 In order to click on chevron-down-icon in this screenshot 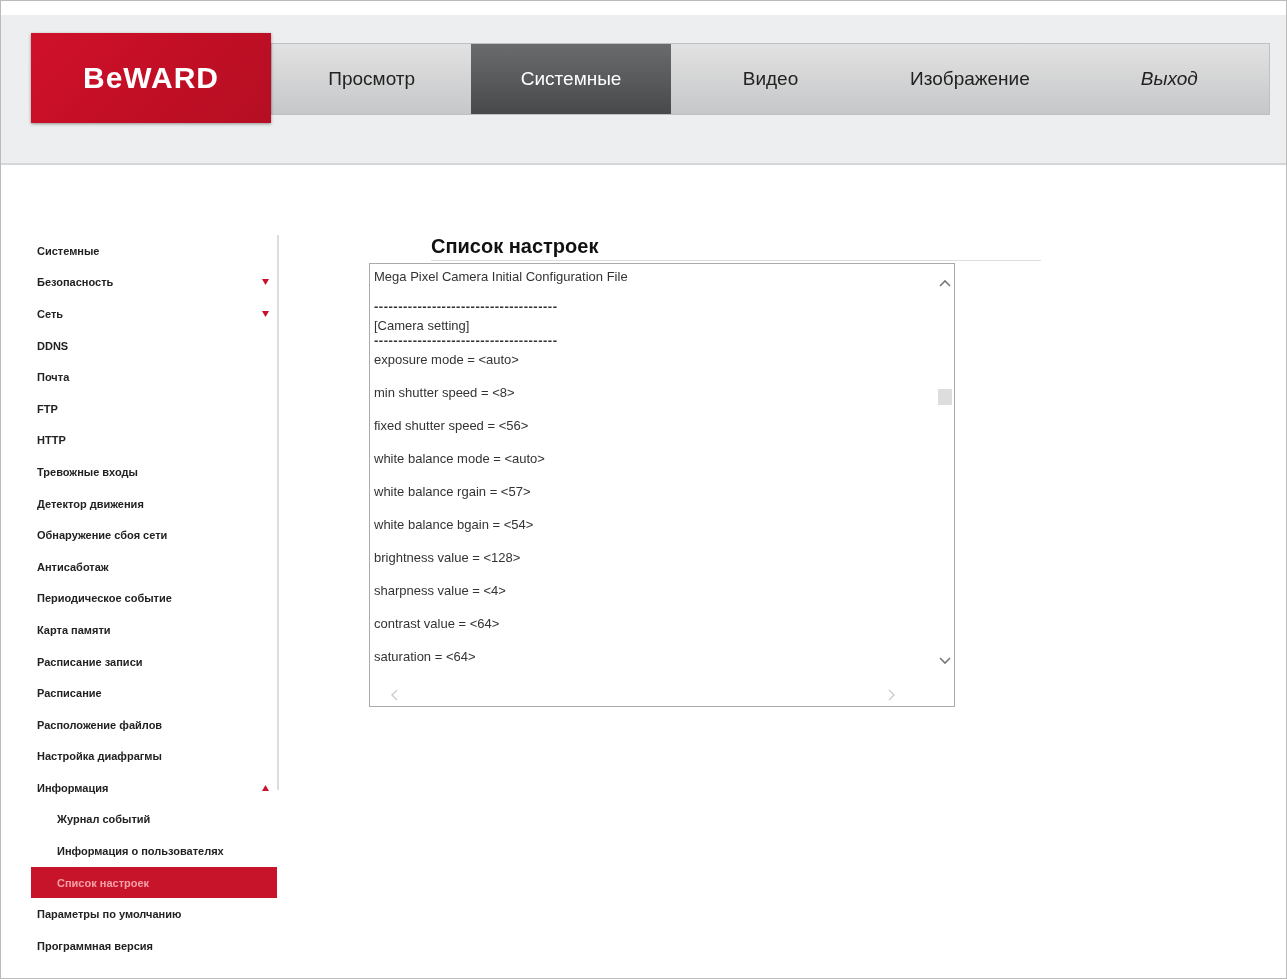, I will do `click(945, 661)`.